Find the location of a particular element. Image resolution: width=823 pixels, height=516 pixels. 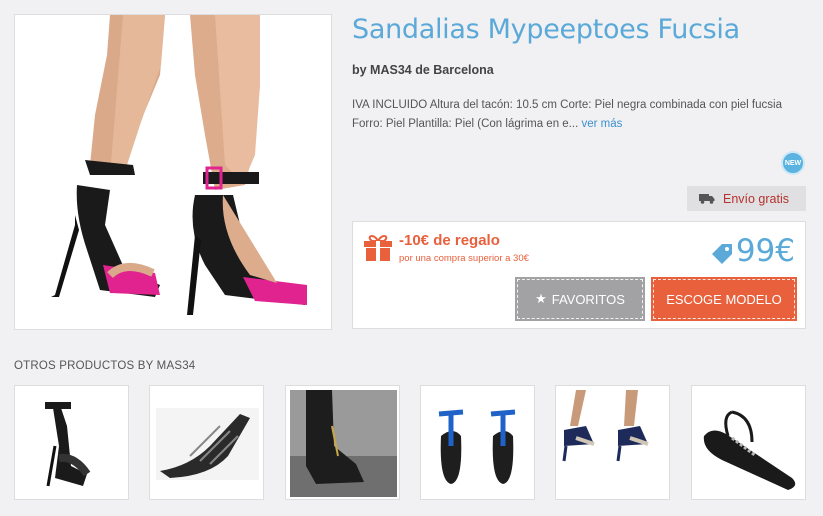

new-badge: NEW is located at coordinates (793, 163).